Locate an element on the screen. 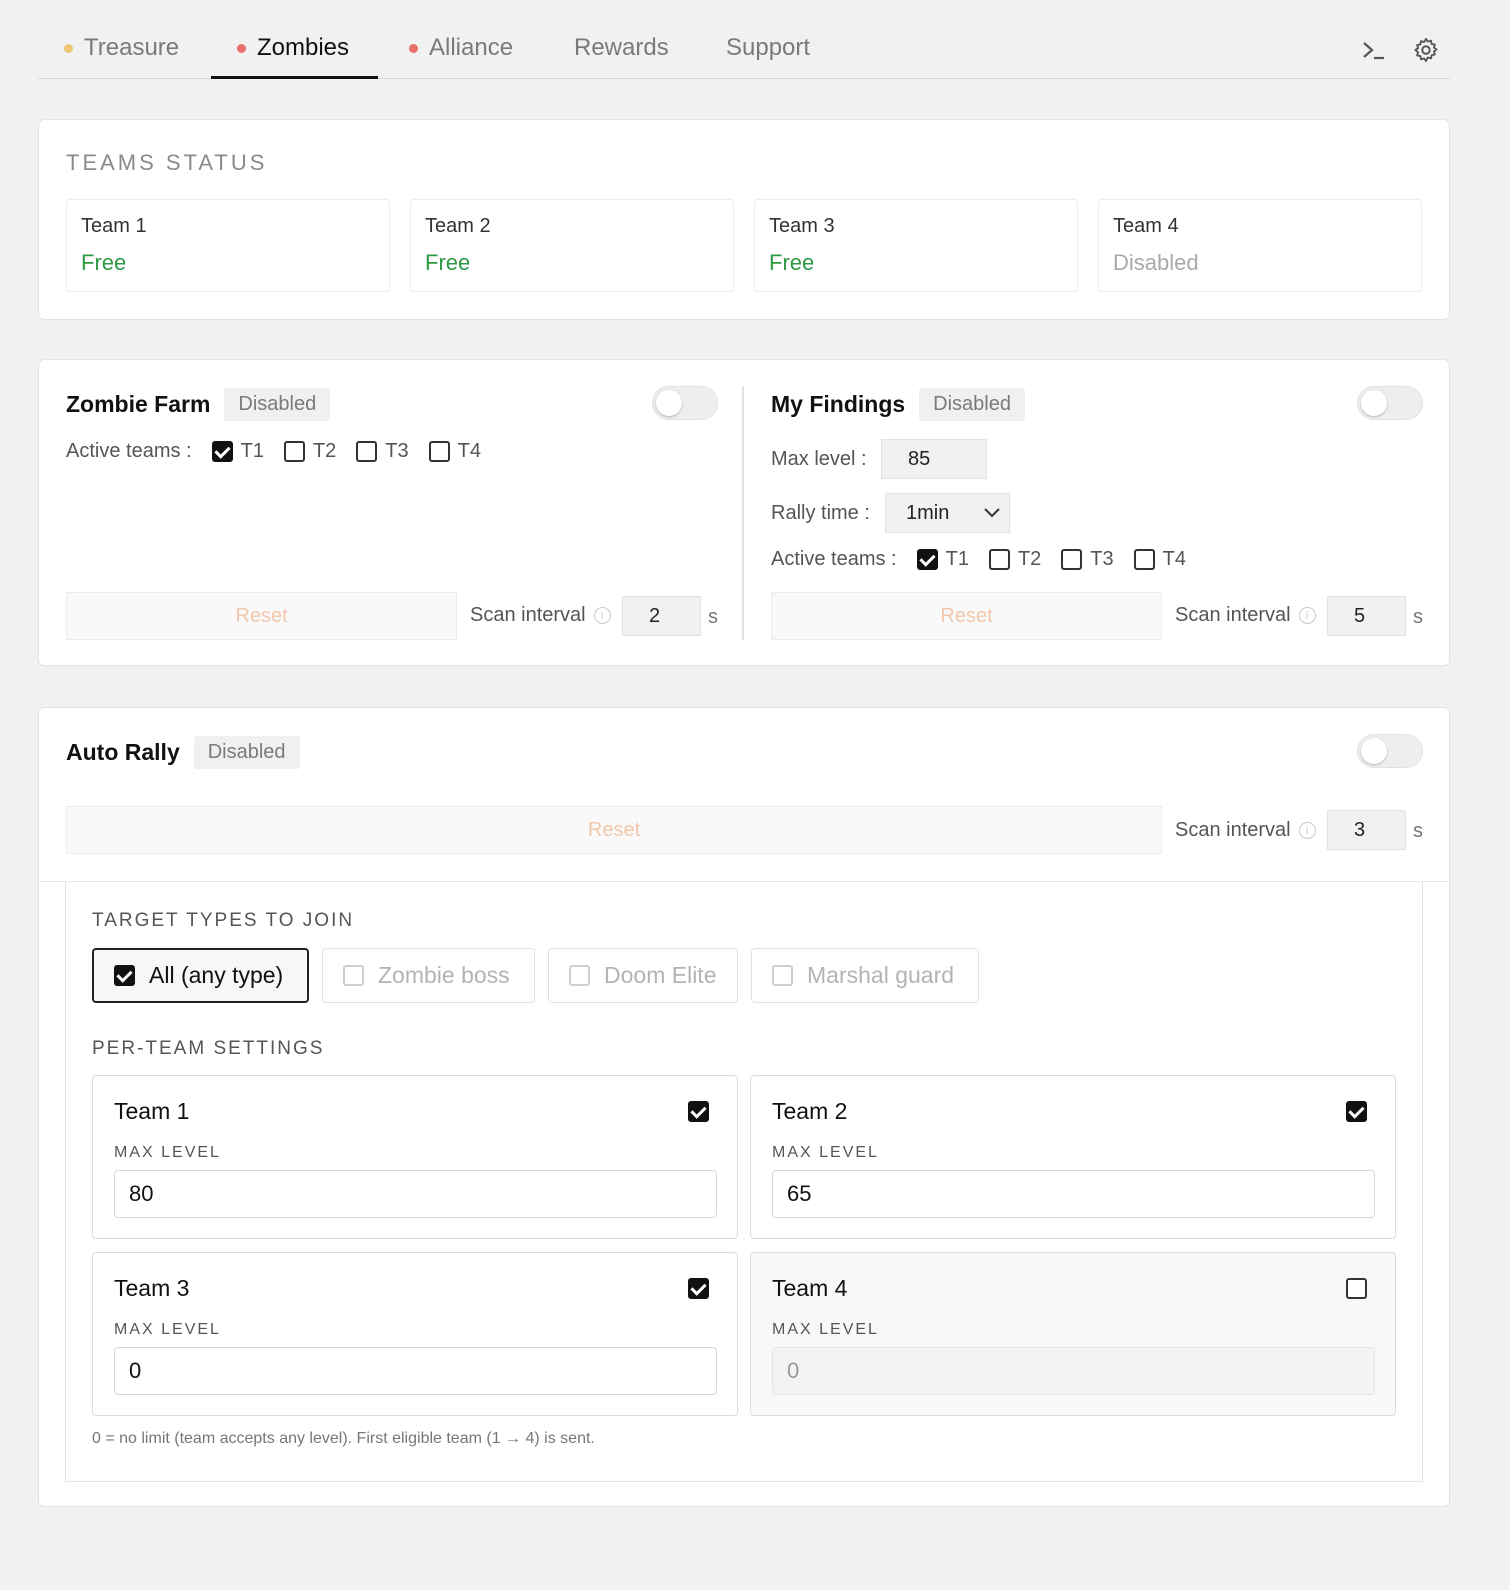 Image resolution: width=1510 pixels, height=1590 pixels. scan-interval-input: 2 is located at coordinates (661, 616).